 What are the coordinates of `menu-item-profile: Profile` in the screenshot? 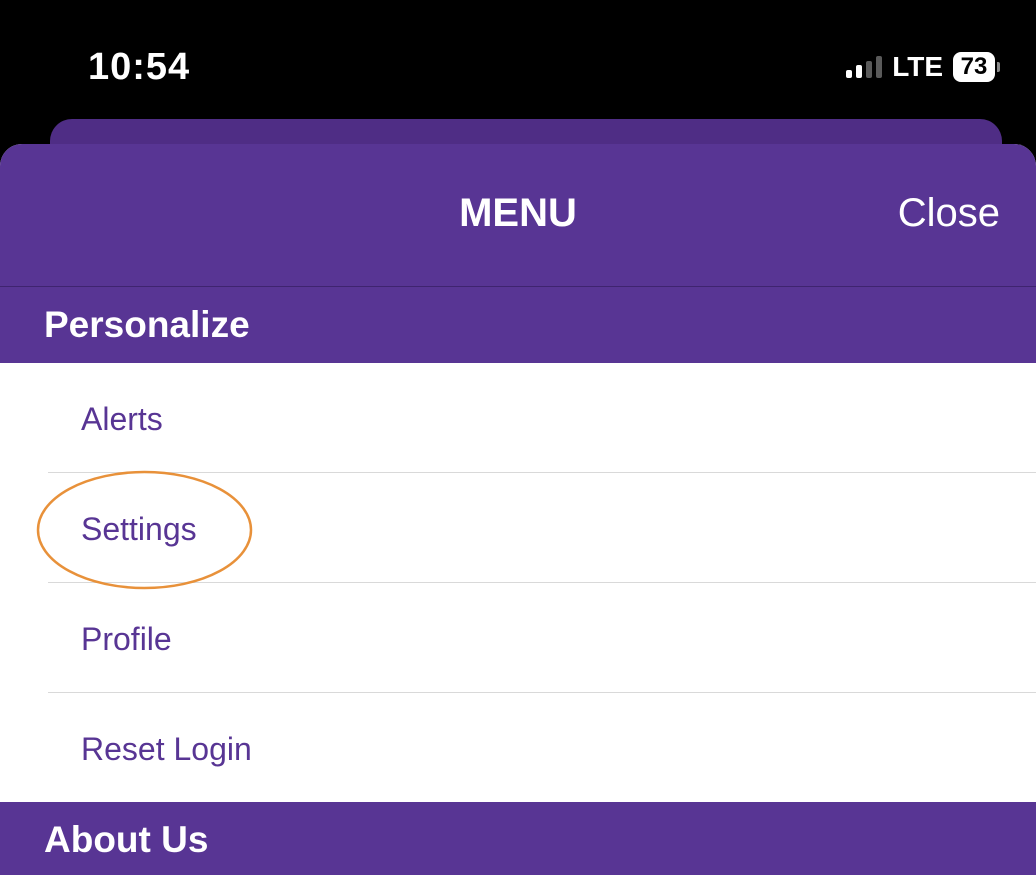 It's located at (542, 638).